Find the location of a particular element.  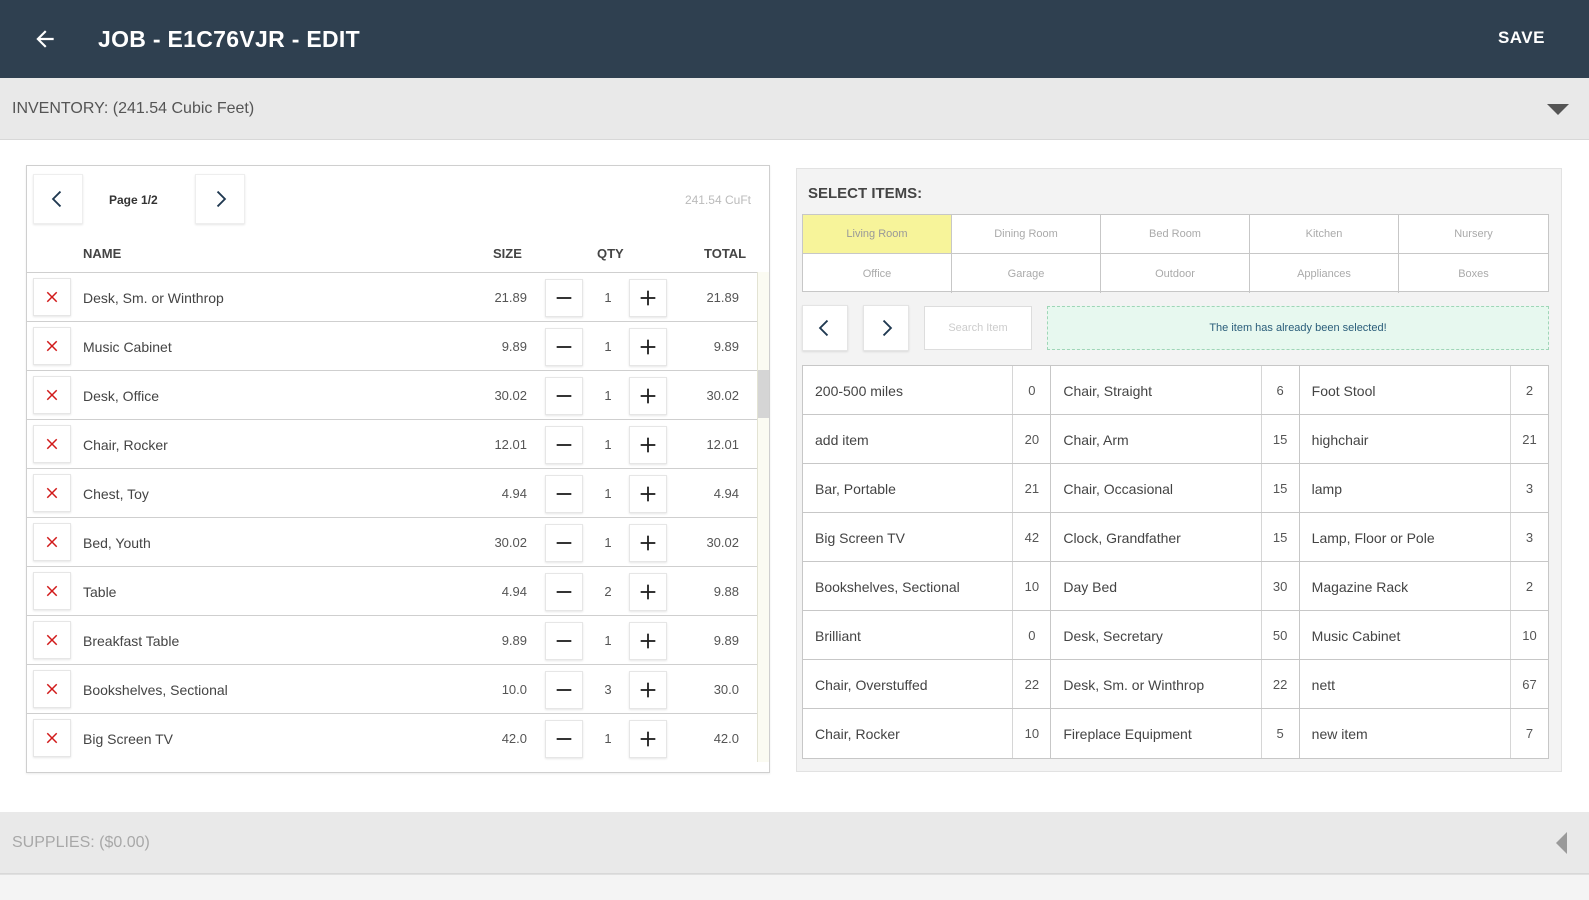

tab-outdoor: Outdoor is located at coordinates (1175, 273).